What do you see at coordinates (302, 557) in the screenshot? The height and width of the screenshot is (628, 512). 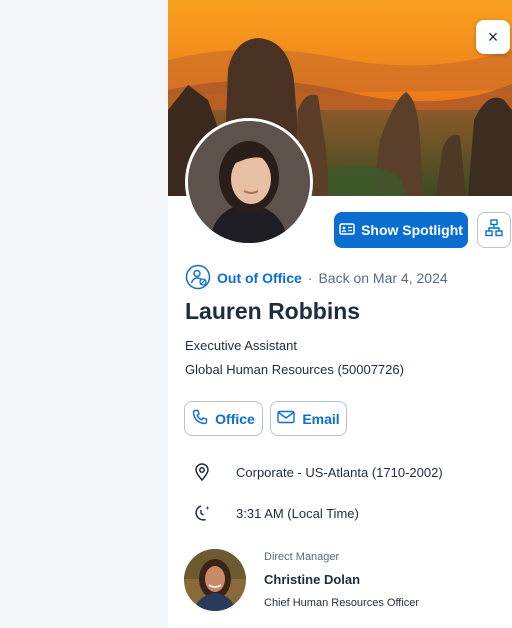 I see `direct-manager-label: Direct Manager` at bounding box center [302, 557].